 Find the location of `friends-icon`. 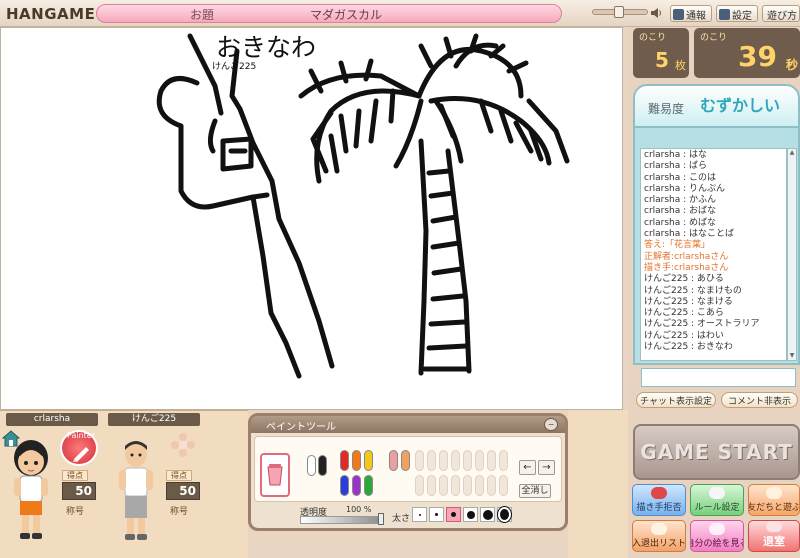

friends-icon is located at coordinates (774, 493).